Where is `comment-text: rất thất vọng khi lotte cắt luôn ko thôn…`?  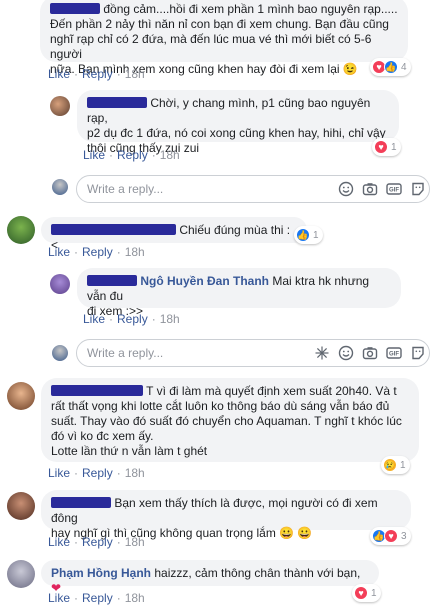 comment-text: rất thất vọng khi lotte cắt luôn ko thôn… is located at coordinates (220, 406).